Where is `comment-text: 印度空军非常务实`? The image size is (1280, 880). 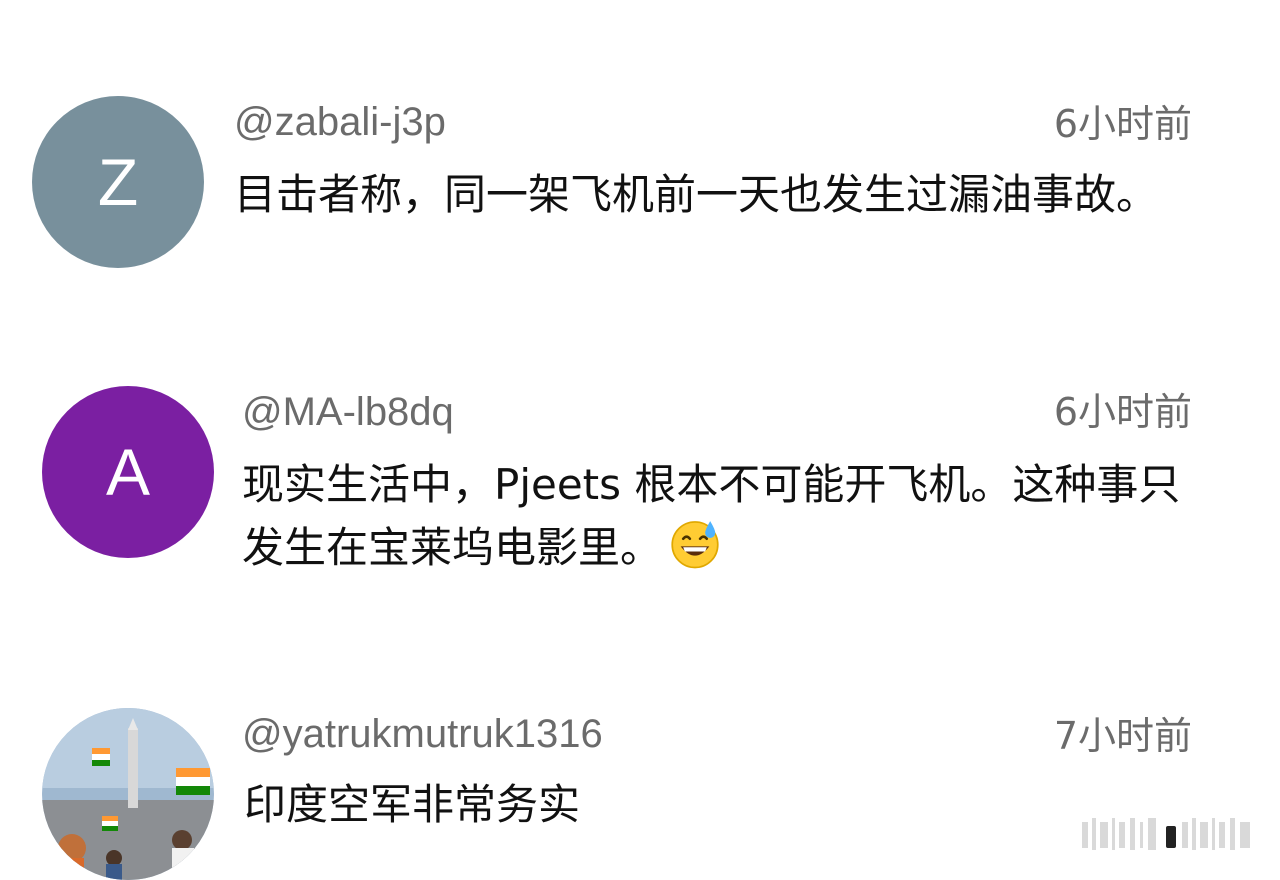
comment-text: 印度空军非常务实 is located at coordinates (412, 804).